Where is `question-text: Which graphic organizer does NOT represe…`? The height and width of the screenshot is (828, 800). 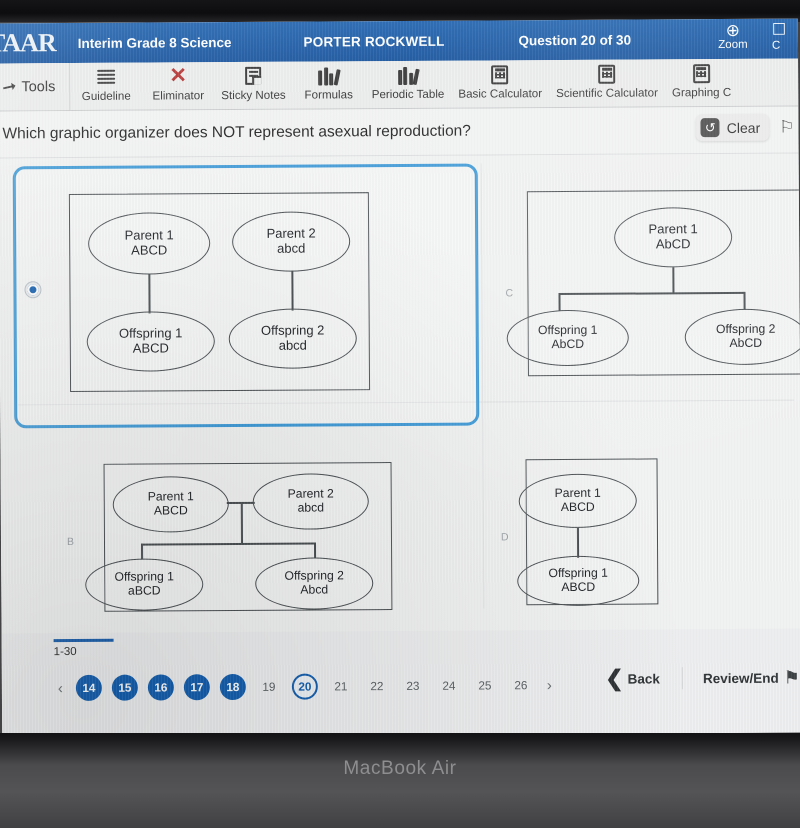
question-text: Which graphic organizer does NOT represe… is located at coordinates (236, 132).